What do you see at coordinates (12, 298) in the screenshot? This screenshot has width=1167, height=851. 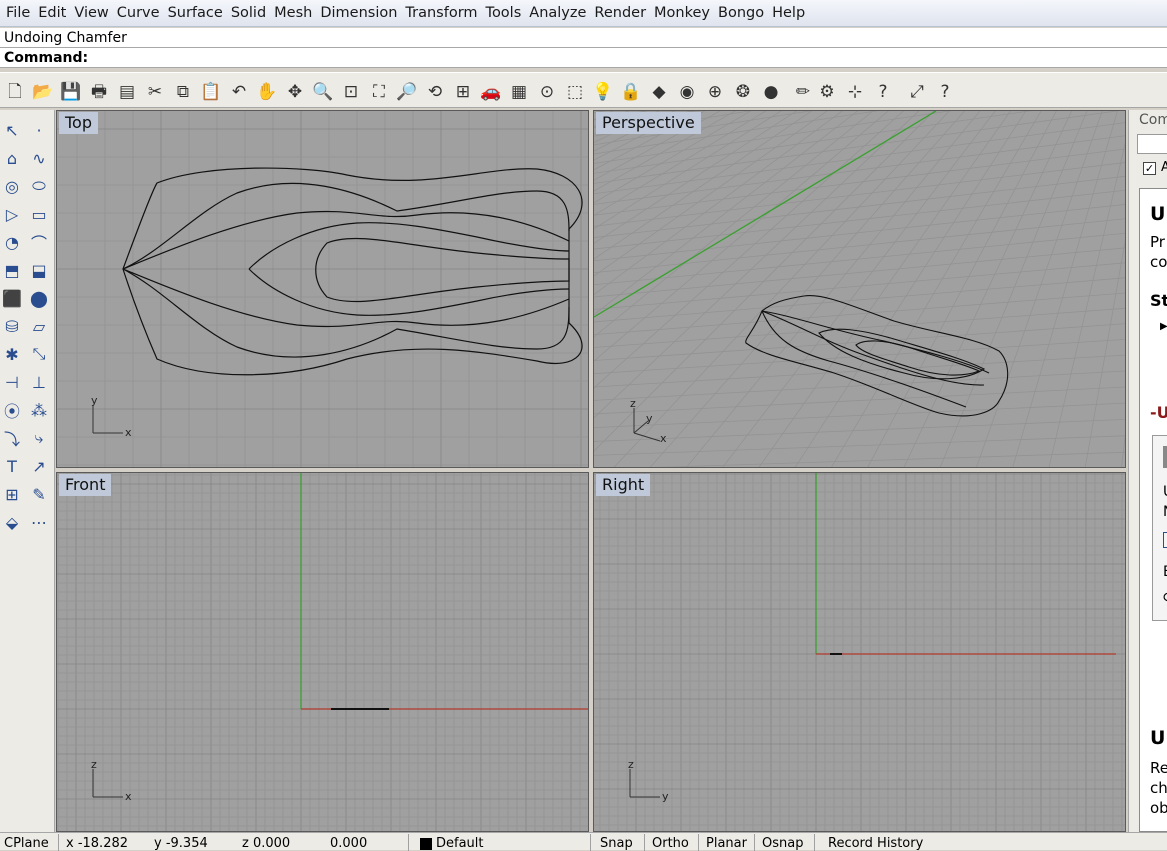 I see `box-icon: ⬛` at bounding box center [12, 298].